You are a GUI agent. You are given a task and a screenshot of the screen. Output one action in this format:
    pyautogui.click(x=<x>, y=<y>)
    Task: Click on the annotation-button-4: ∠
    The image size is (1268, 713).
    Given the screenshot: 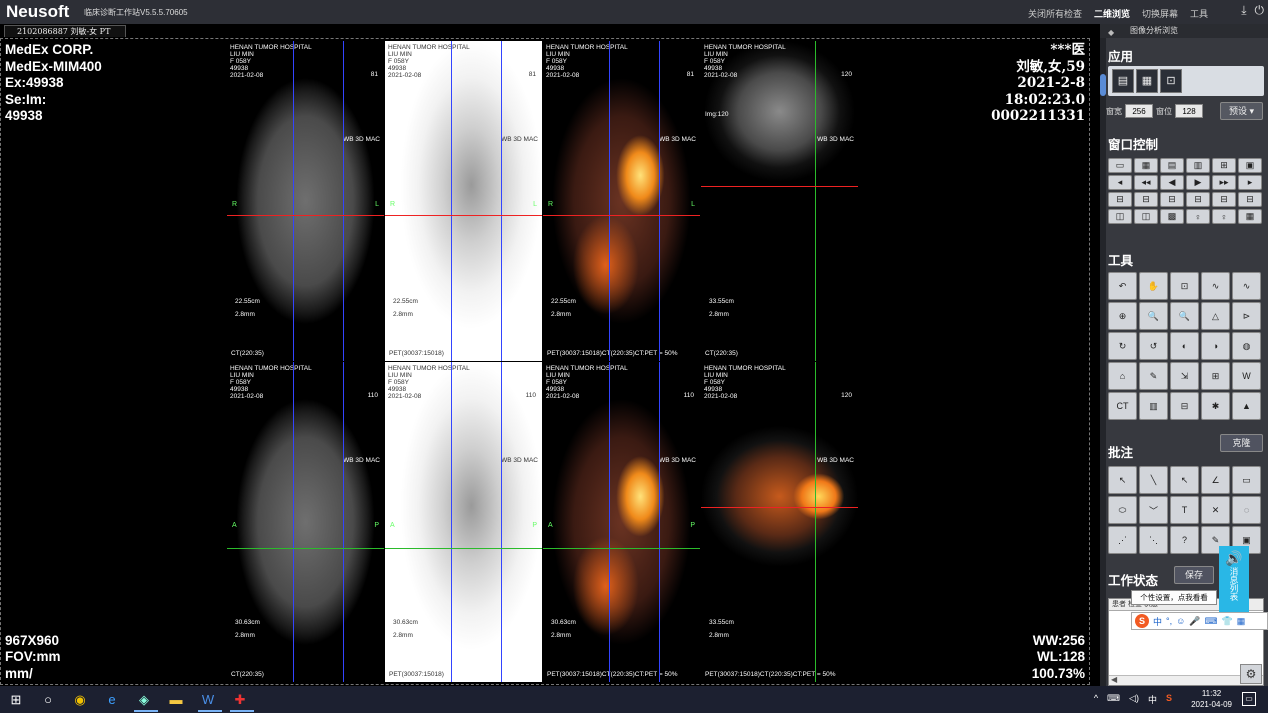 What is the action you would take?
    pyautogui.click(x=1215, y=480)
    